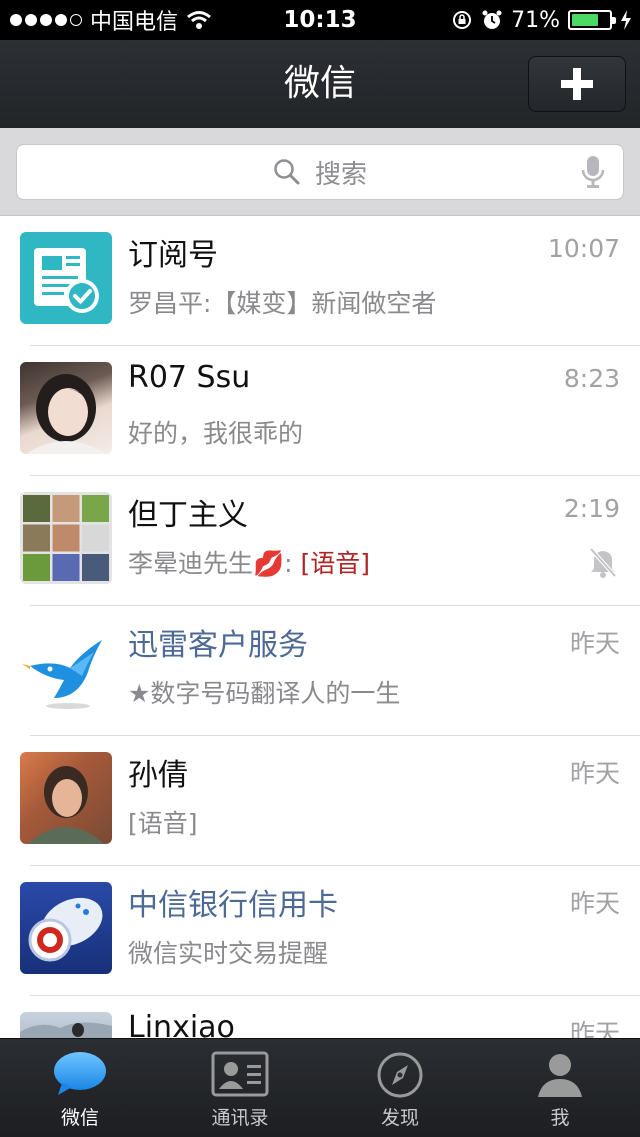 The height and width of the screenshot is (1137, 640). I want to click on chat-bubble-icon, so click(80, 1073).